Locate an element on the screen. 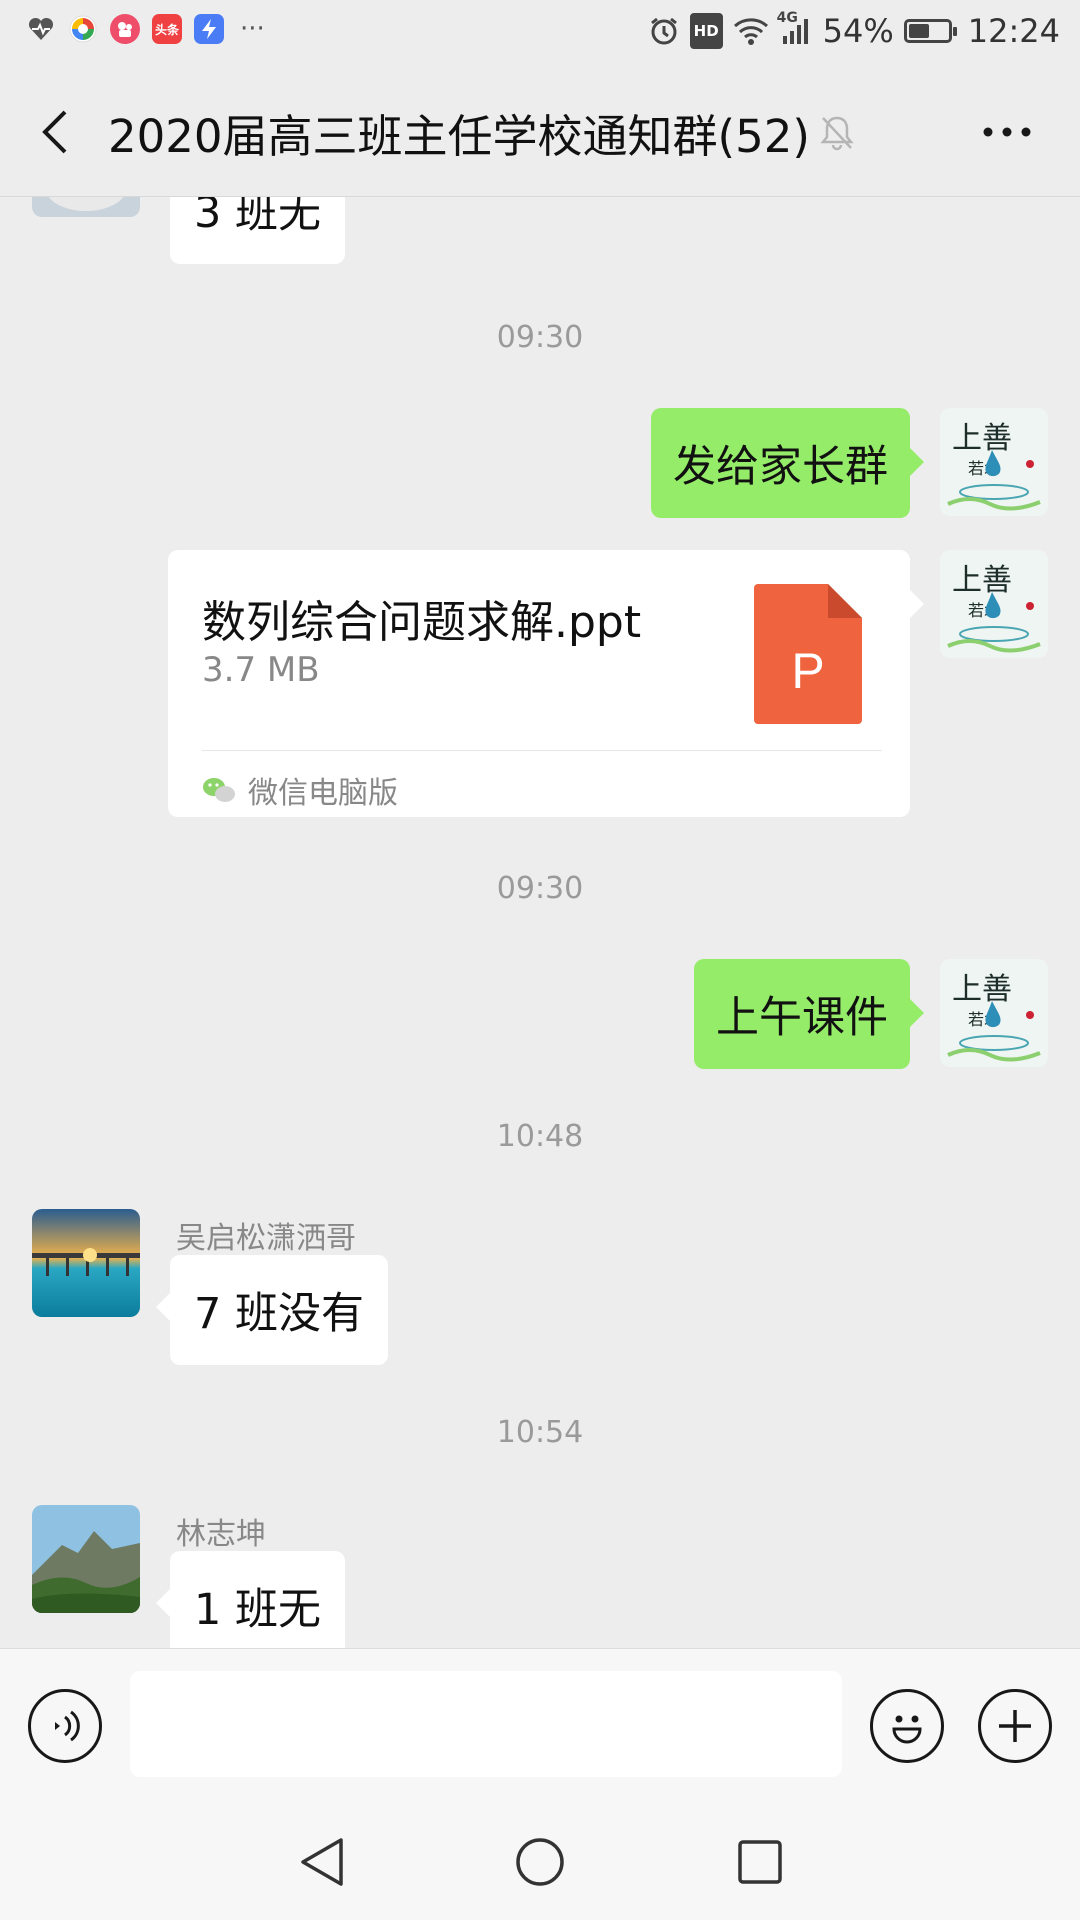 The image size is (1080, 1920). divider is located at coordinates (542, 750).